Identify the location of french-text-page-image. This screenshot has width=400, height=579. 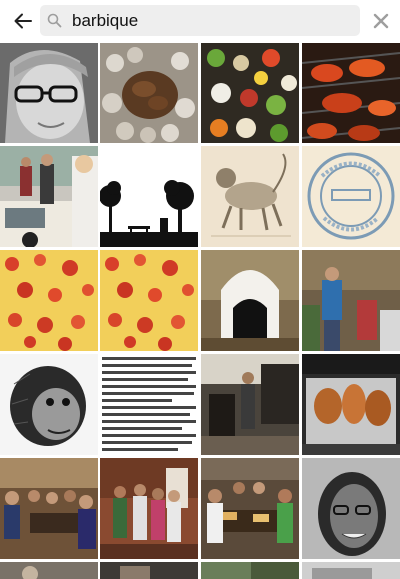
(149, 404).